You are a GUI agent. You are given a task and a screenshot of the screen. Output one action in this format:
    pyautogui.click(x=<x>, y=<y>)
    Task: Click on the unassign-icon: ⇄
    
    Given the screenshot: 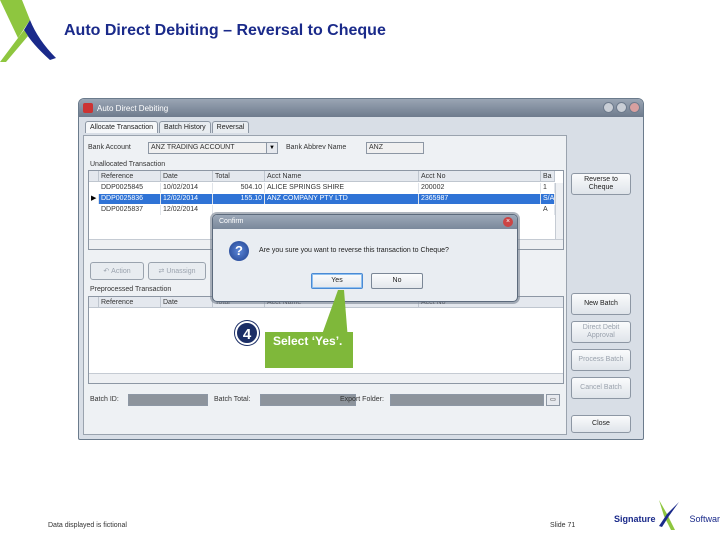 What is the action you would take?
    pyautogui.click(x=162, y=271)
    